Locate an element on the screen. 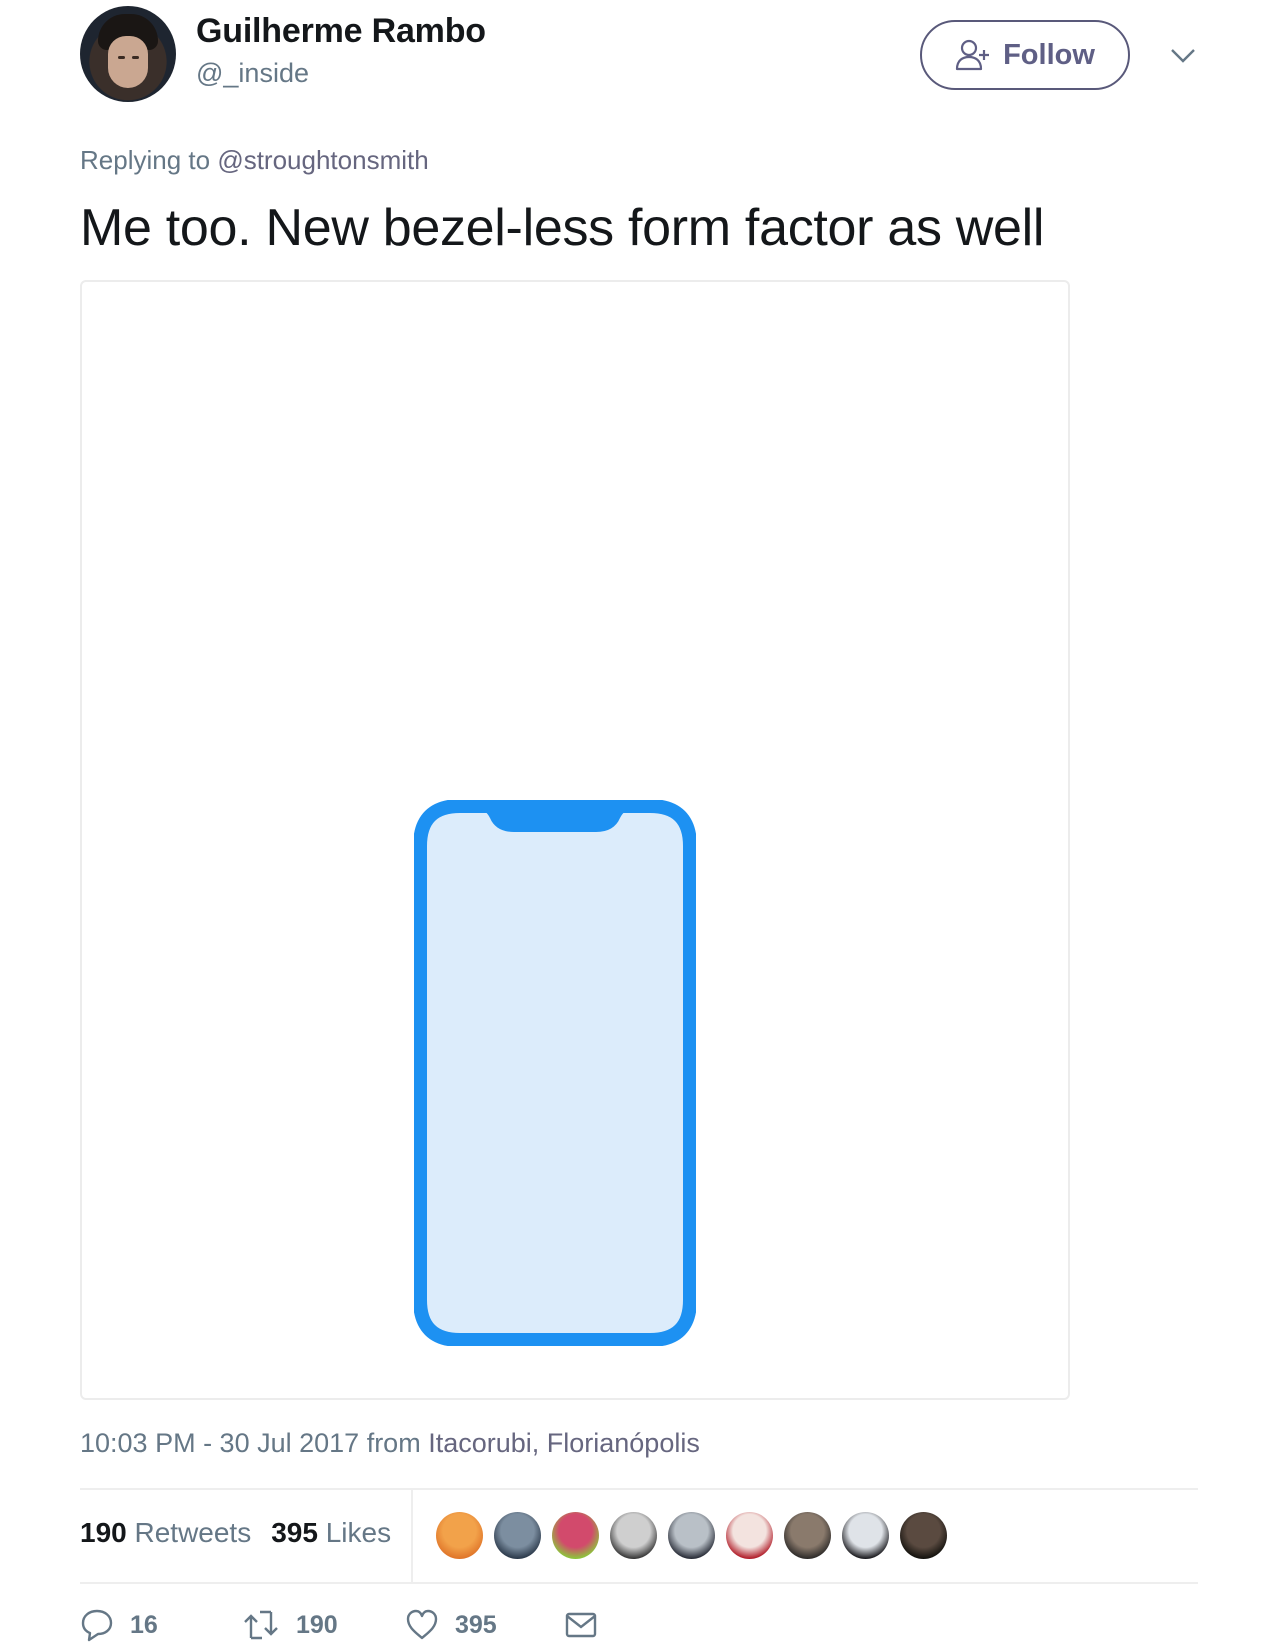  location-link: Itacorubi, Florianópolis is located at coordinates (564, 1443).